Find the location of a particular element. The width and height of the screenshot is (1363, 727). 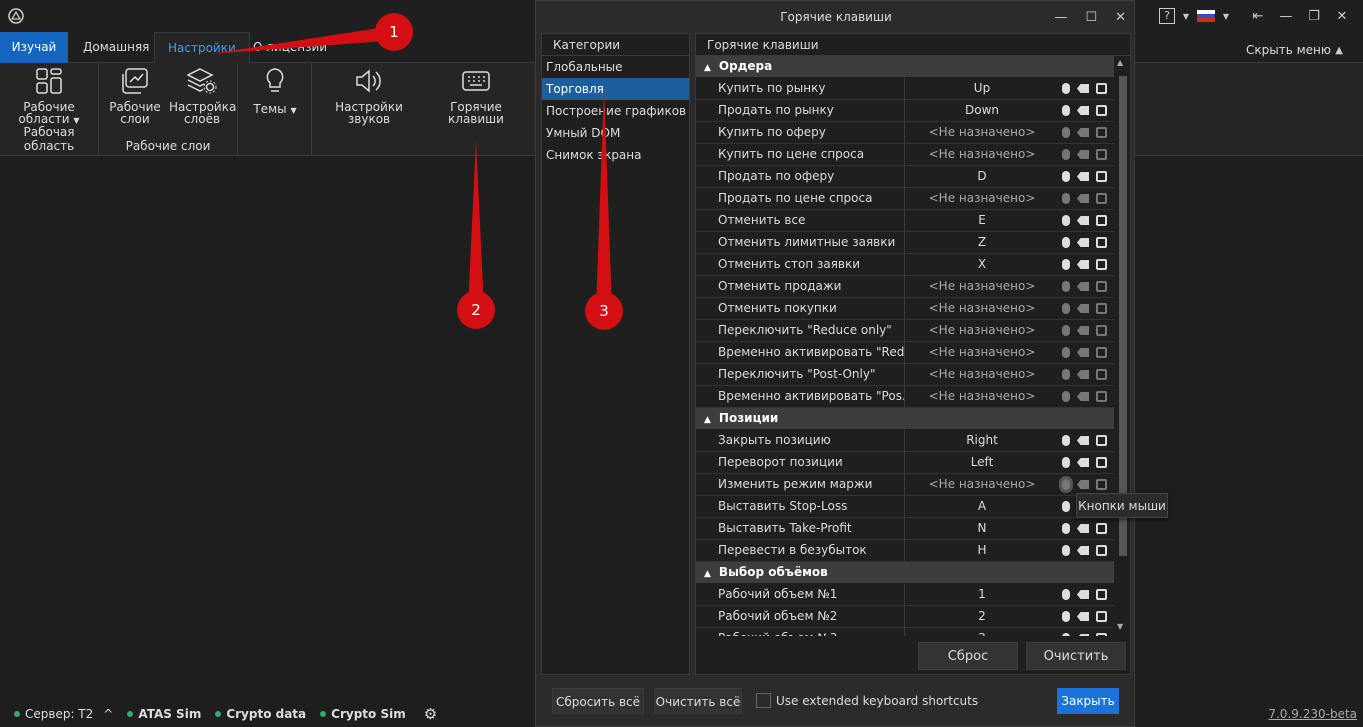

hotkey-row: Рабочий объем №33 is located at coordinates (905, 632).